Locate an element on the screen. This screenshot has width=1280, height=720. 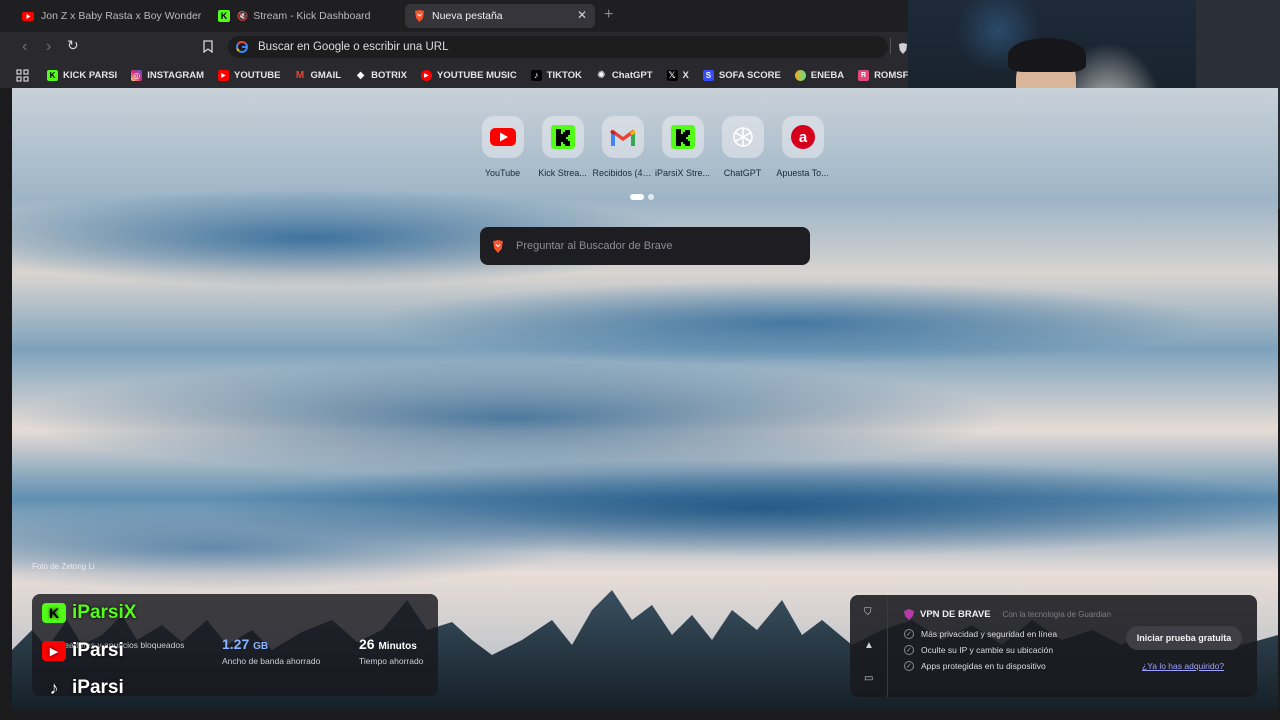
overlay-tiktok: ♪ iParsi is located at coordinates (83, 688).